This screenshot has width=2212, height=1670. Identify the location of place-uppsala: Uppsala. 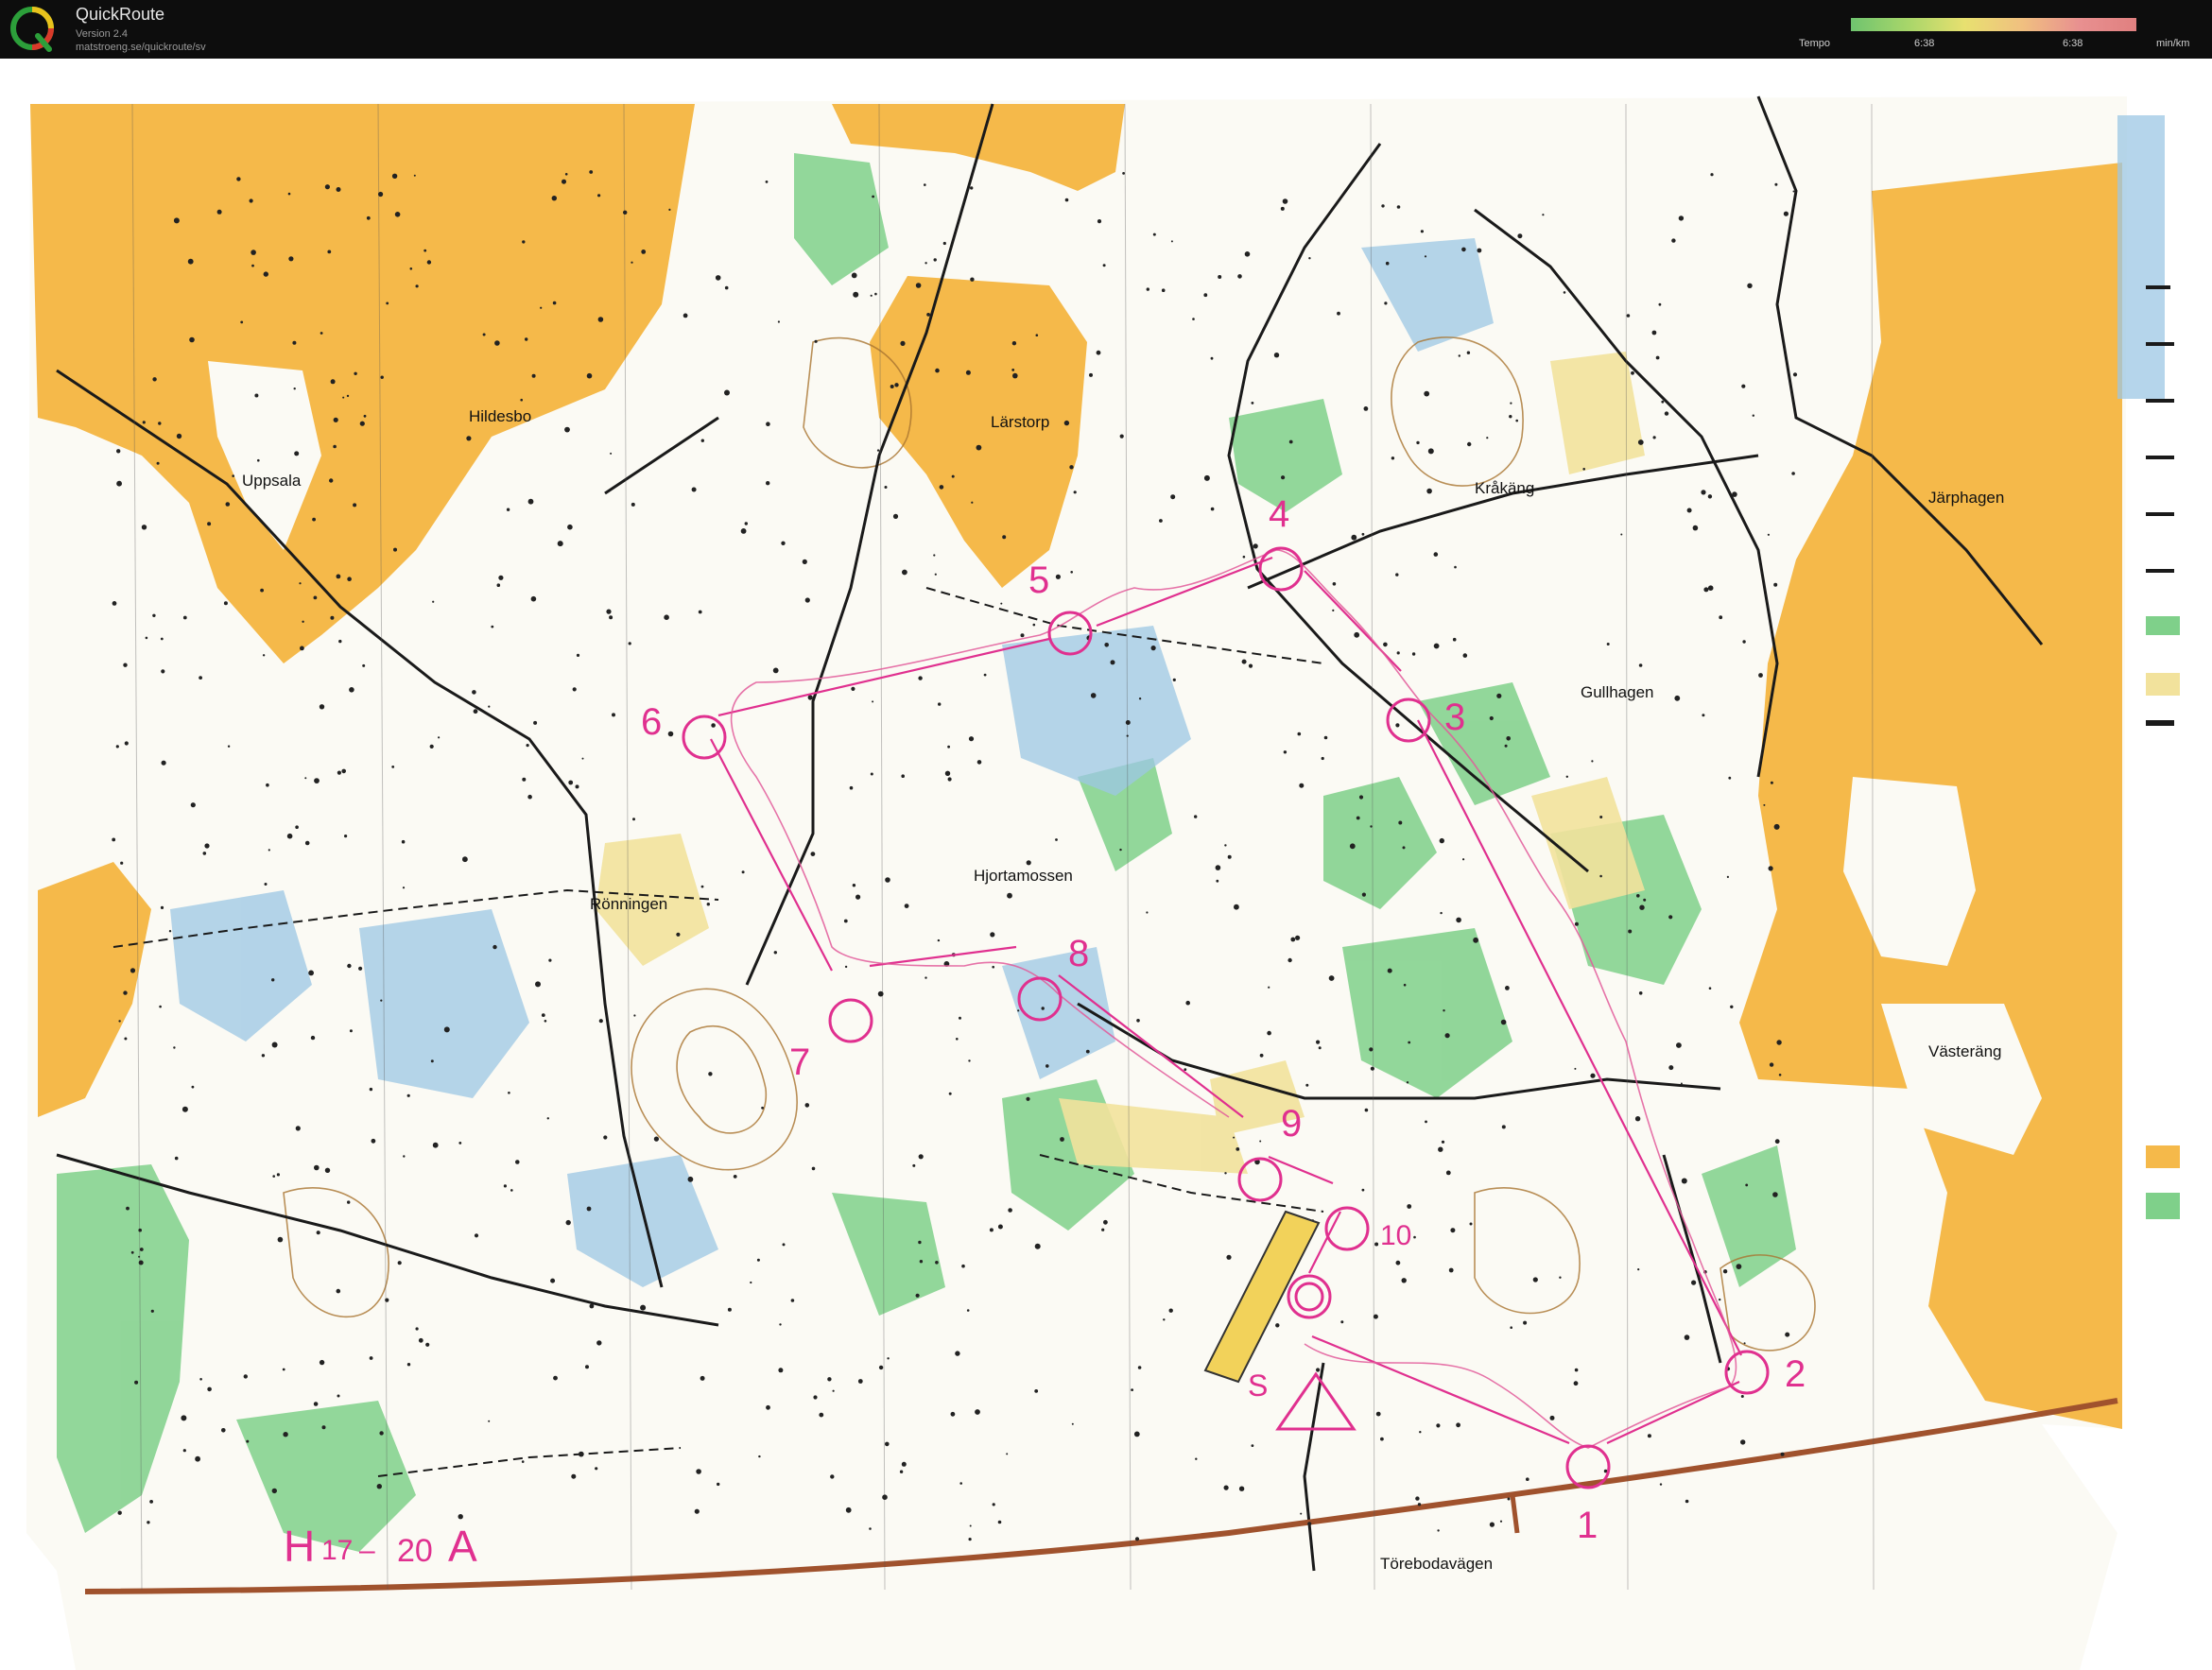
(272, 481).